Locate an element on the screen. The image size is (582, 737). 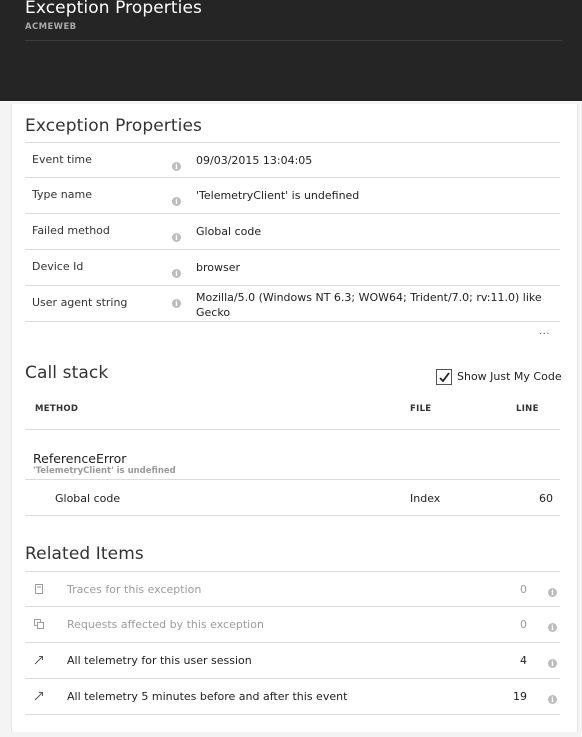
related-item-label: Traces for this exception is located at coordinates (134, 589).